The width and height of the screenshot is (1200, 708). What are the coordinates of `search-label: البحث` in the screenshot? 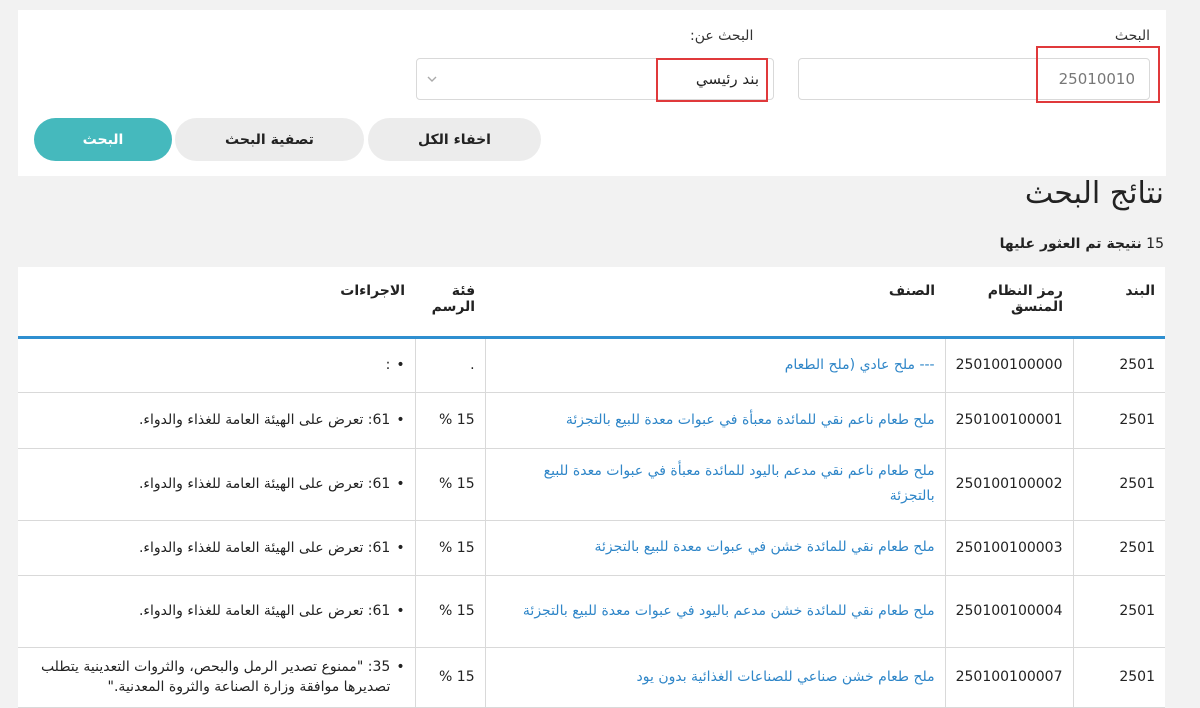 It's located at (1132, 36).